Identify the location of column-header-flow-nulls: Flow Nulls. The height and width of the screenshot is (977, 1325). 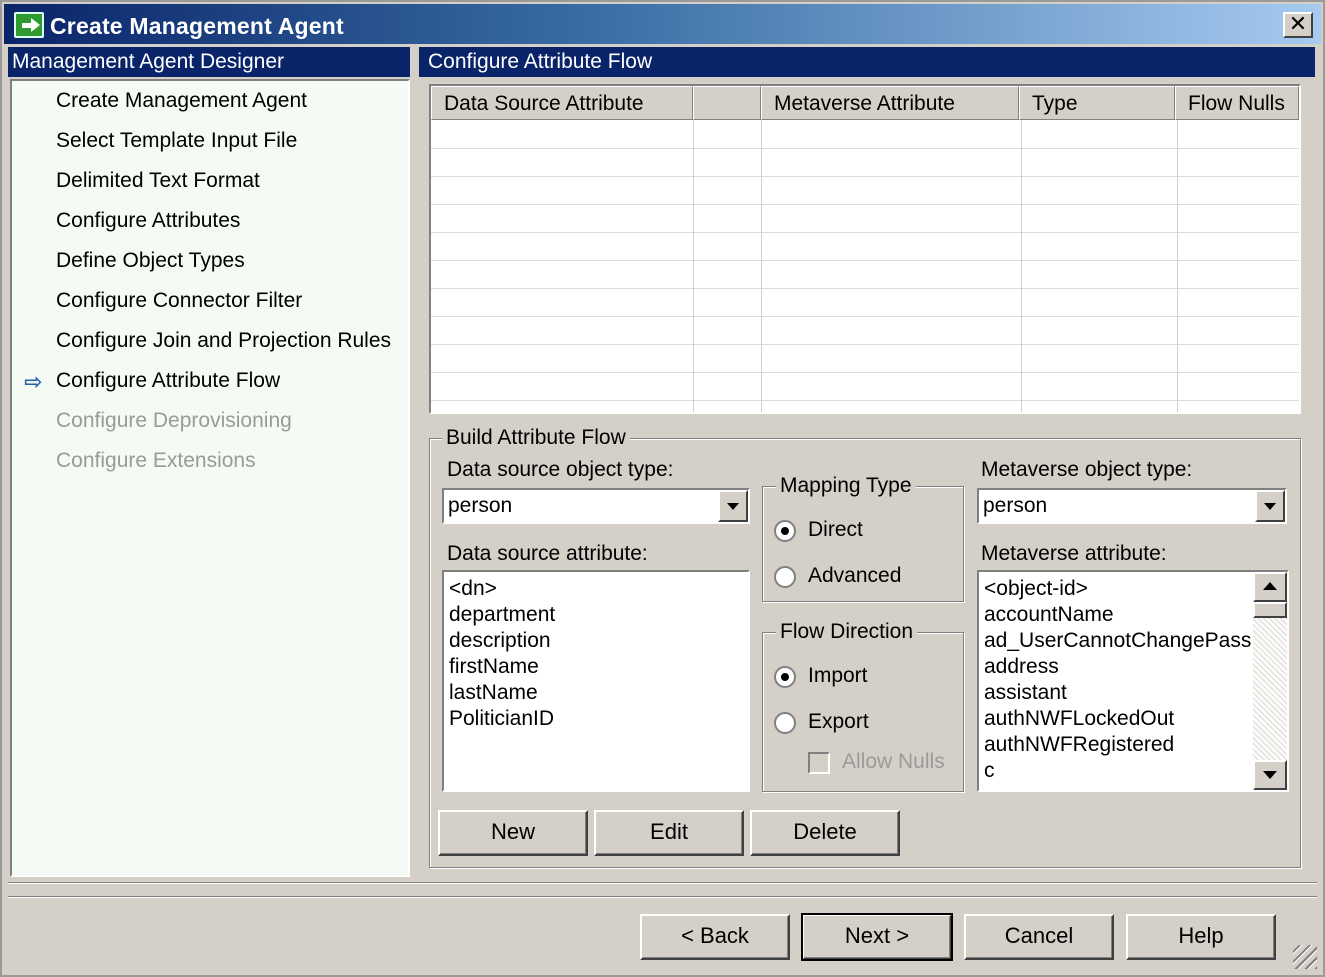
(1237, 103).